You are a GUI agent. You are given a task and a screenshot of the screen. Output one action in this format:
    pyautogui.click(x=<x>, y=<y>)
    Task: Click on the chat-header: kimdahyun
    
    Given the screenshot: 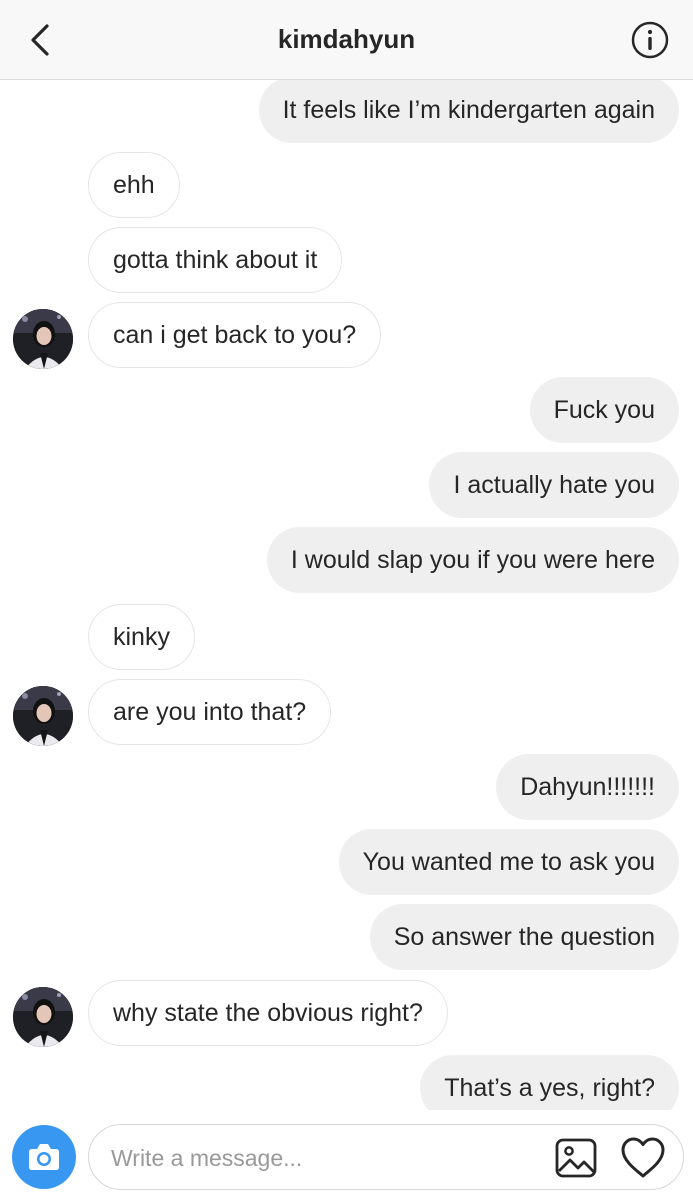 What is the action you would take?
    pyautogui.click(x=346, y=40)
    